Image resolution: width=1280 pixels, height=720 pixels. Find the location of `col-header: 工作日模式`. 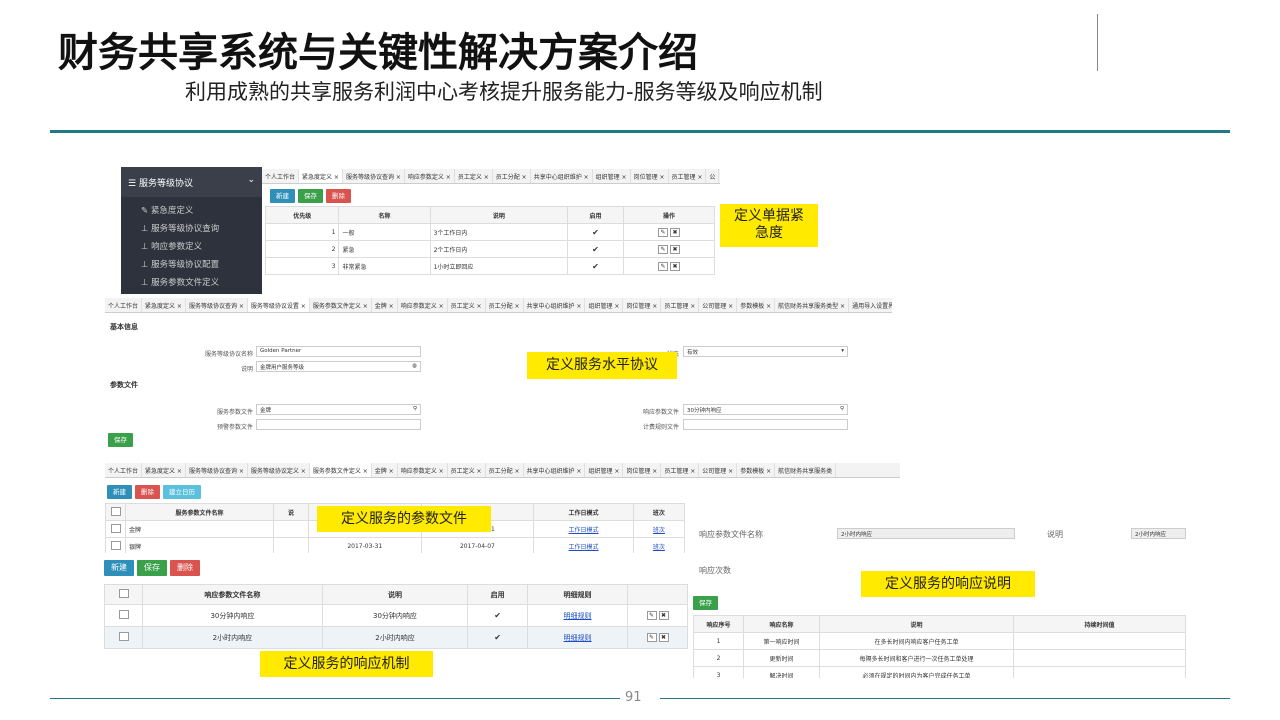

col-header: 工作日模式 is located at coordinates (583, 512).